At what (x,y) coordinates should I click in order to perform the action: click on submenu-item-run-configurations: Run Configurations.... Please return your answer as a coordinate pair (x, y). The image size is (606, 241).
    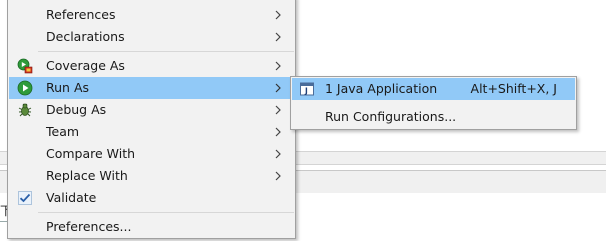
    Looking at the image, I should click on (433, 117).